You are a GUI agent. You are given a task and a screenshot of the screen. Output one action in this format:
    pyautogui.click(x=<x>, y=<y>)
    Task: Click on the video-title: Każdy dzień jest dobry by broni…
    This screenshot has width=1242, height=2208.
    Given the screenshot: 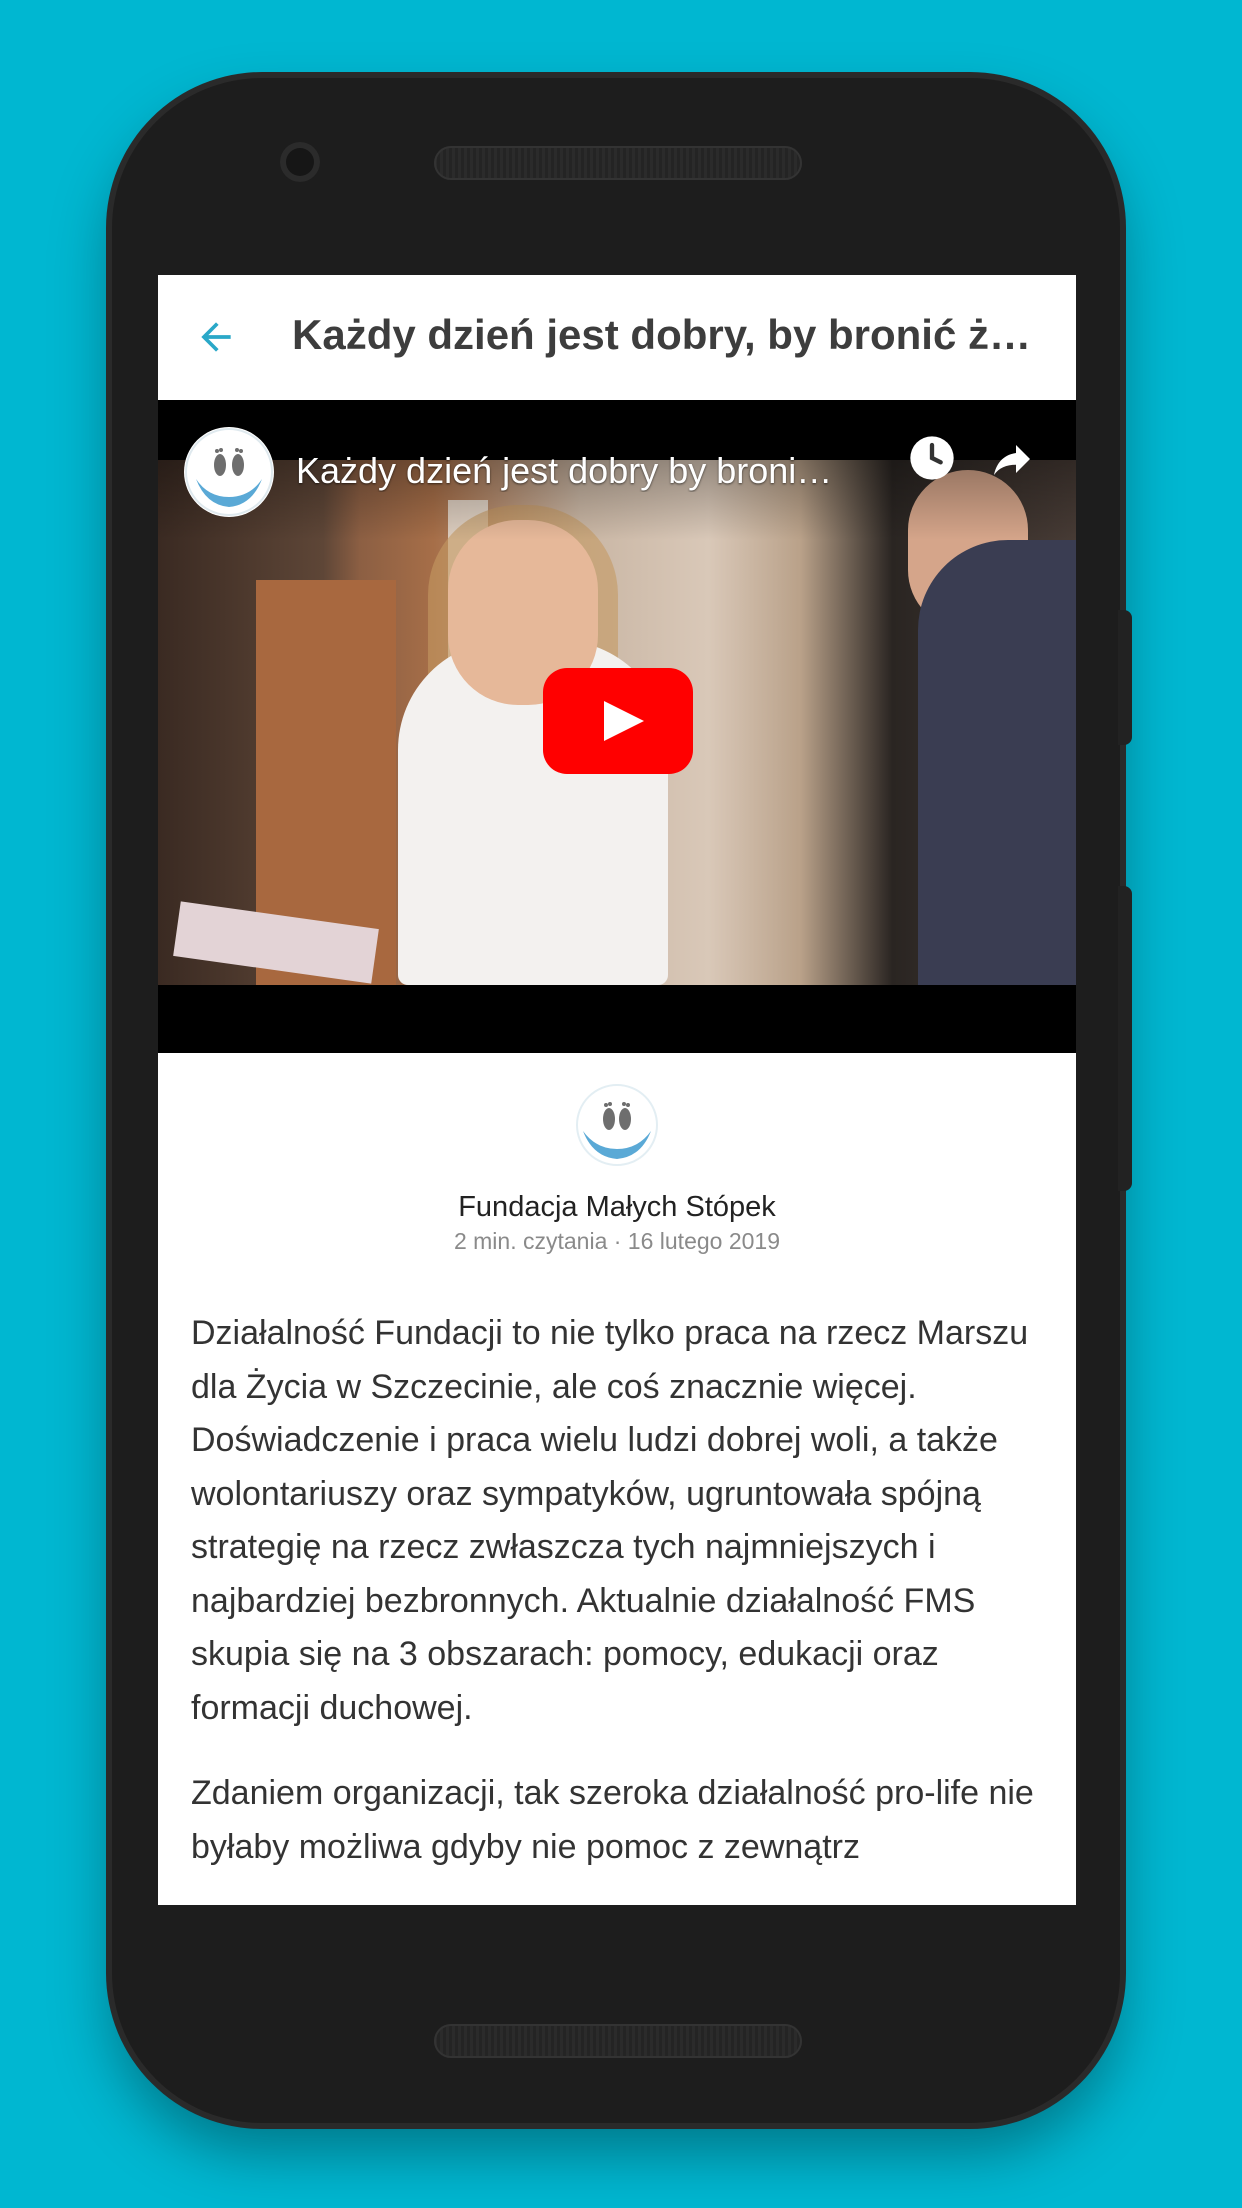 What is the action you would take?
    pyautogui.click(x=616, y=471)
    